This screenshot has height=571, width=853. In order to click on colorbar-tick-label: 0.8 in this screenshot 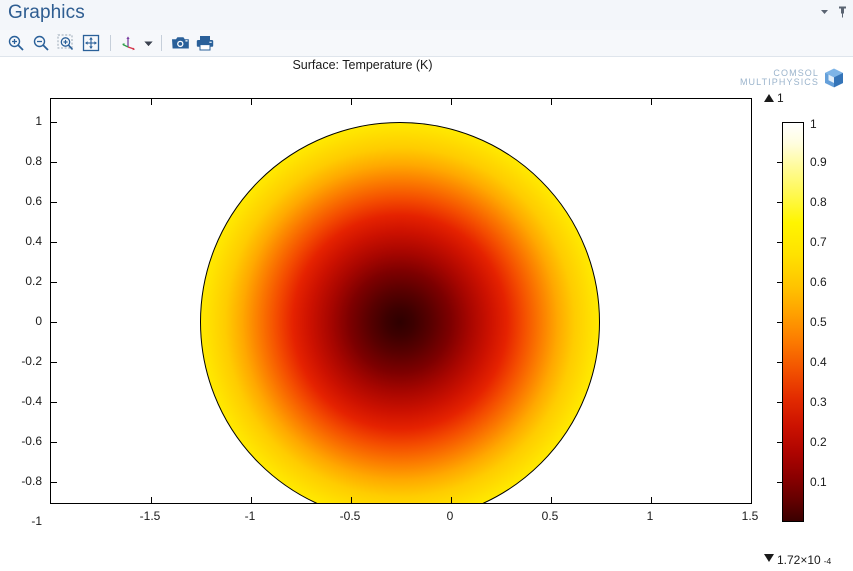, I will do `click(818, 202)`.